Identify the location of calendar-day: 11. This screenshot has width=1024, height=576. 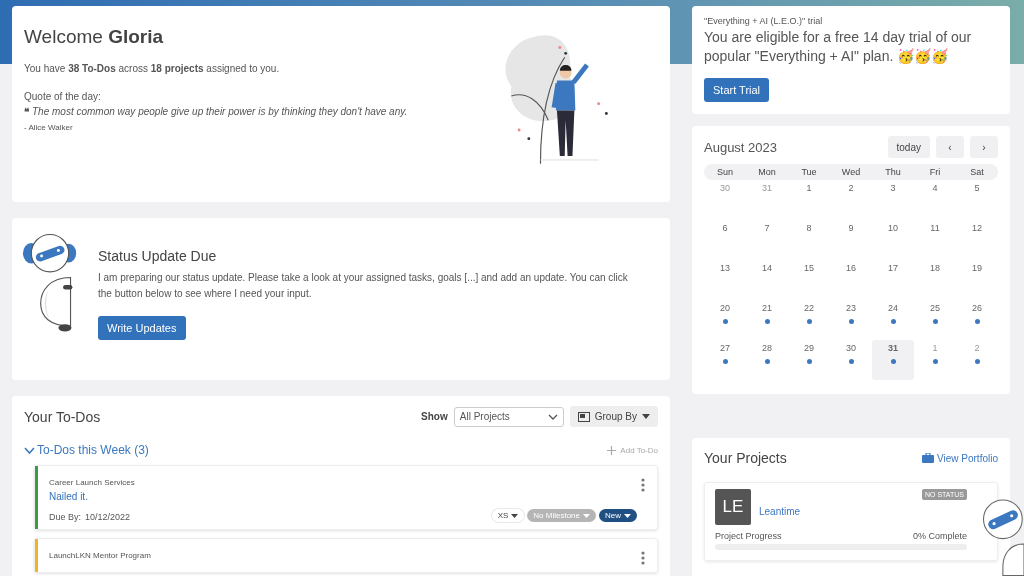
(935, 240).